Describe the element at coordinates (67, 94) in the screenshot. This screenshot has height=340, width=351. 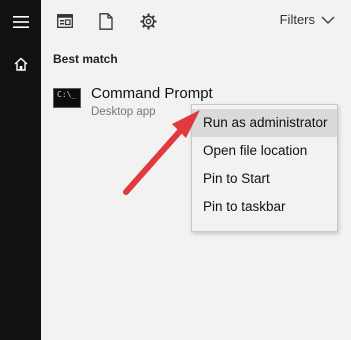
I see `command-prompt-icon-glyph: C:\_` at that location.